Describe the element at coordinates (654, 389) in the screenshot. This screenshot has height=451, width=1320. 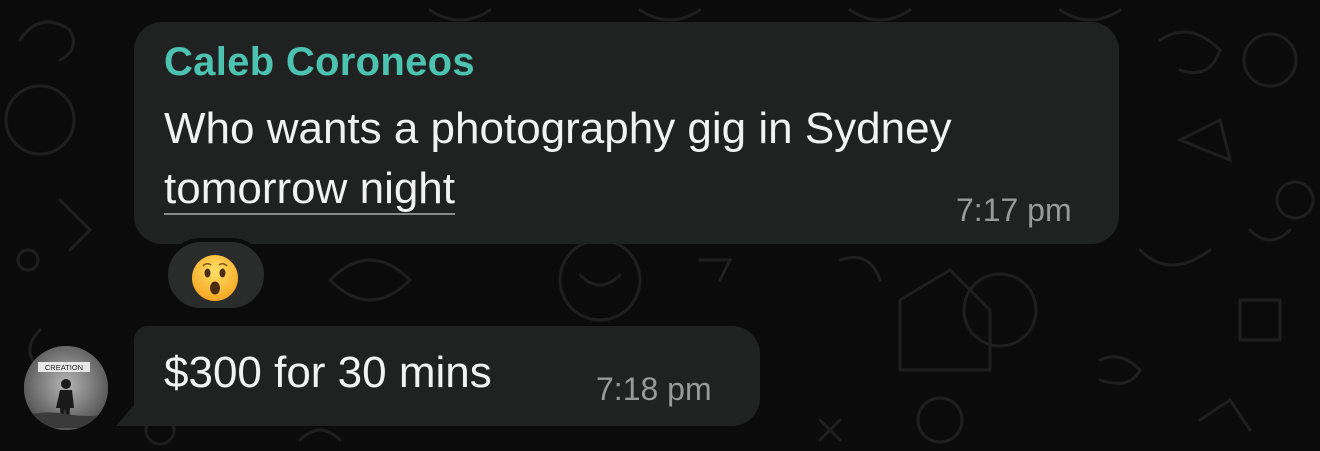
I see `message-timestamp: 7:18 pm` at that location.